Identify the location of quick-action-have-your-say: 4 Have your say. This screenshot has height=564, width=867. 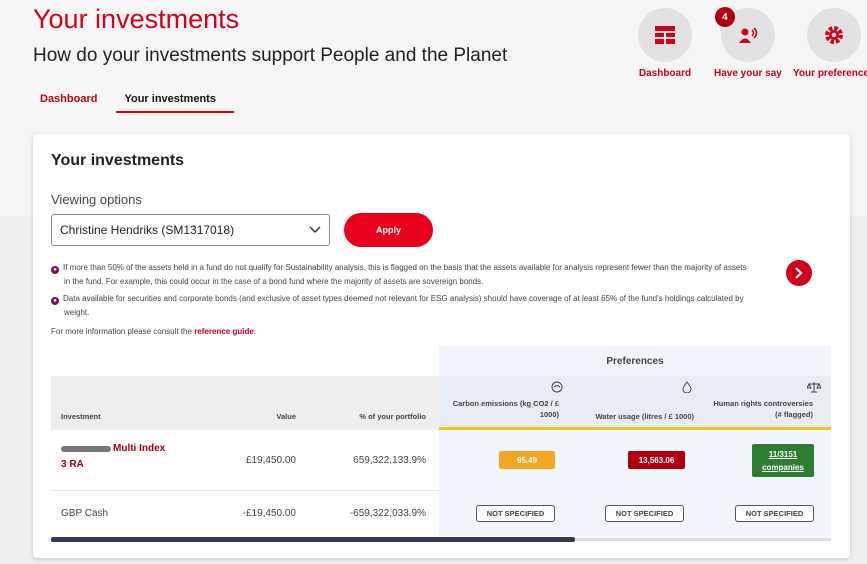
(748, 43).